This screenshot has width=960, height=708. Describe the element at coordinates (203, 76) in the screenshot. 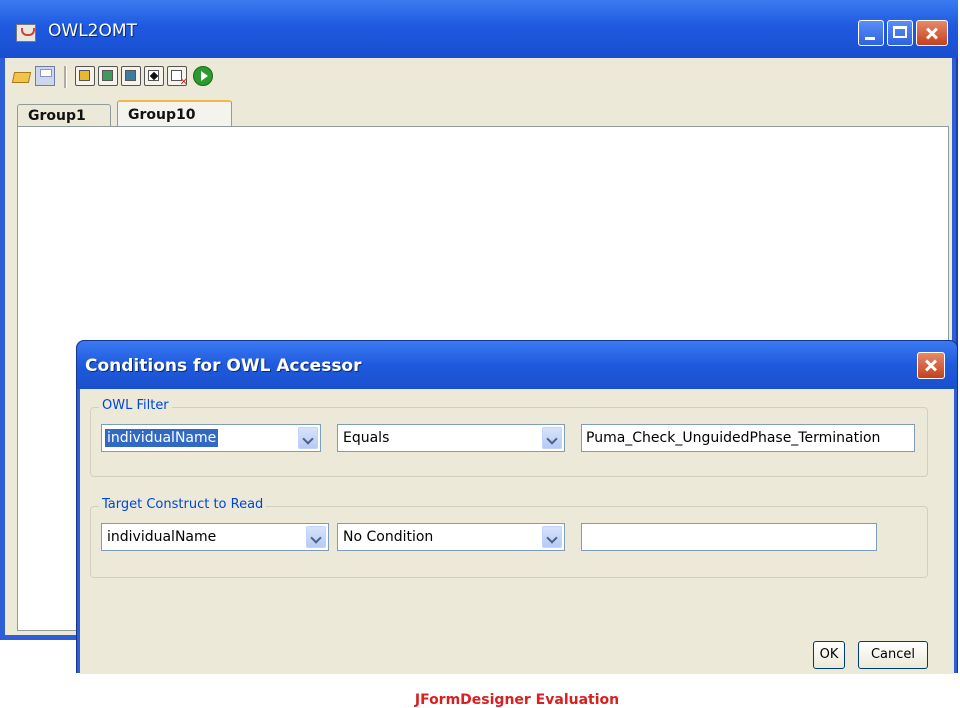

I see `run-icon` at that location.